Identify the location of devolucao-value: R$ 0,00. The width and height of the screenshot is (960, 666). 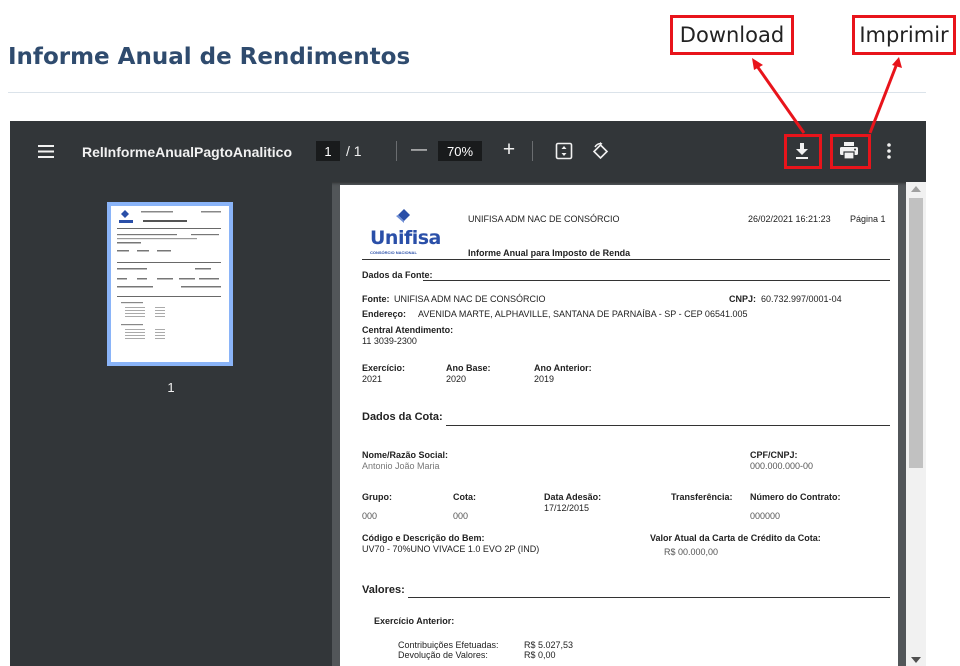
(540, 655).